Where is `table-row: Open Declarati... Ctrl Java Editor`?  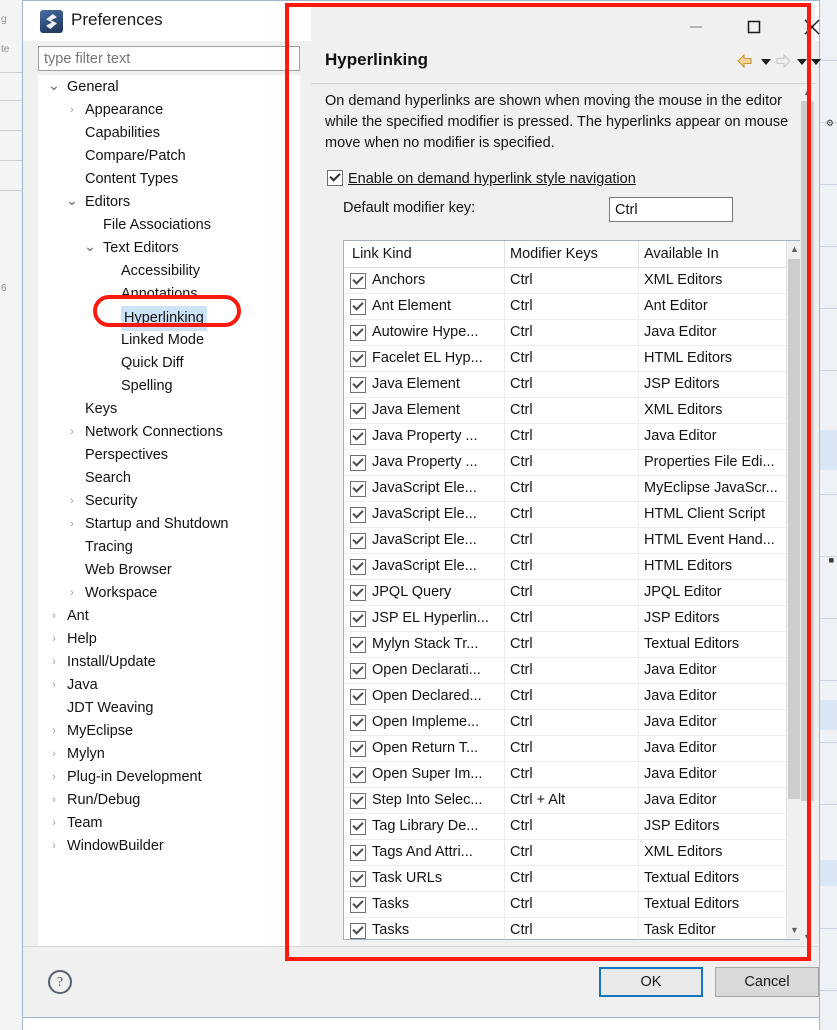
table-row: Open Declarati... Ctrl Java Editor is located at coordinates (573, 671).